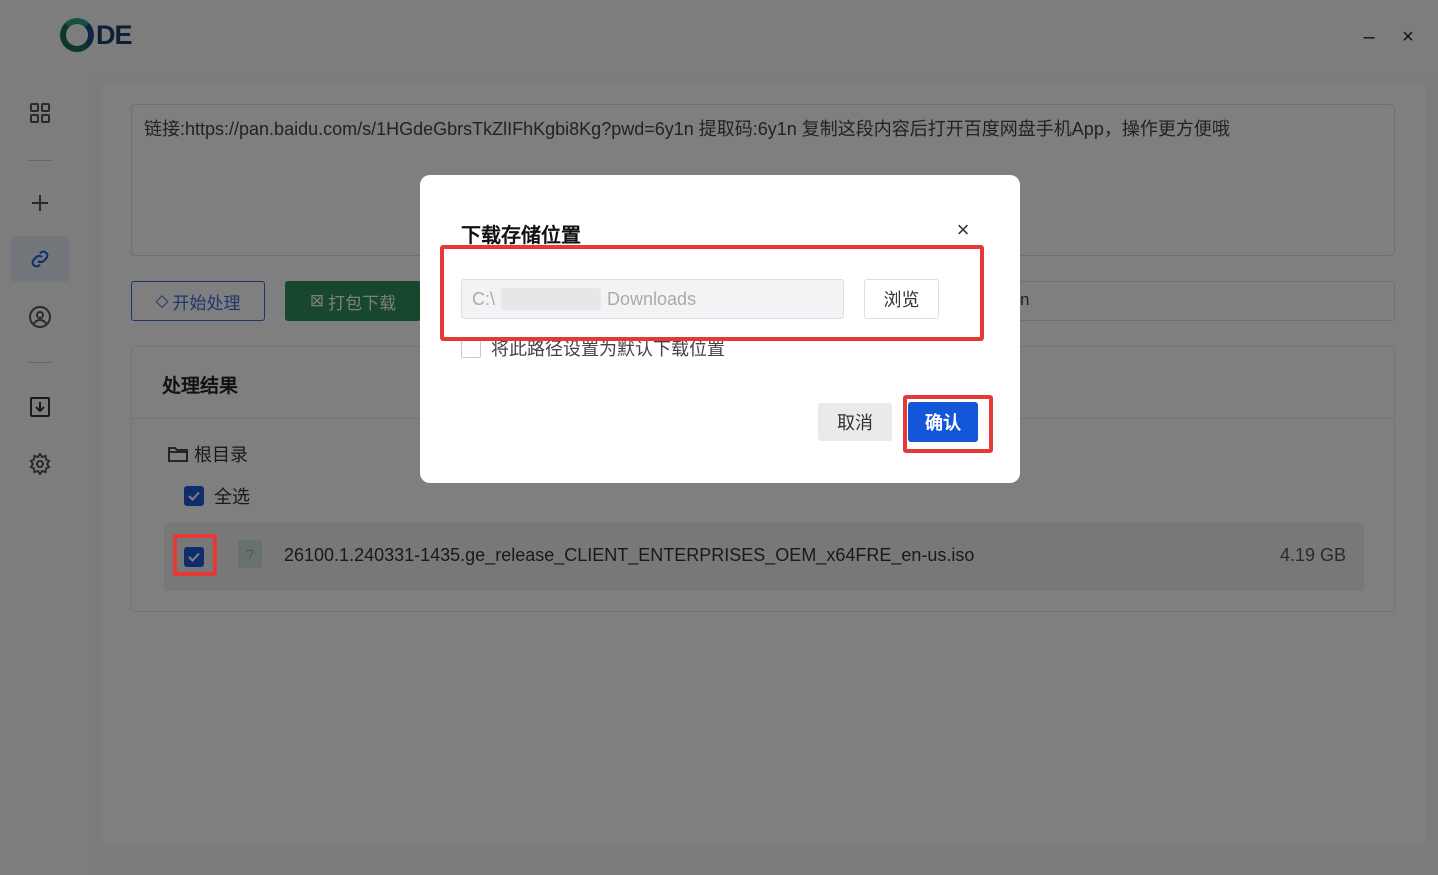 The height and width of the screenshot is (875, 1438). Describe the element at coordinates (963, 230) in the screenshot. I see `dialog-close-icon: ×` at that location.